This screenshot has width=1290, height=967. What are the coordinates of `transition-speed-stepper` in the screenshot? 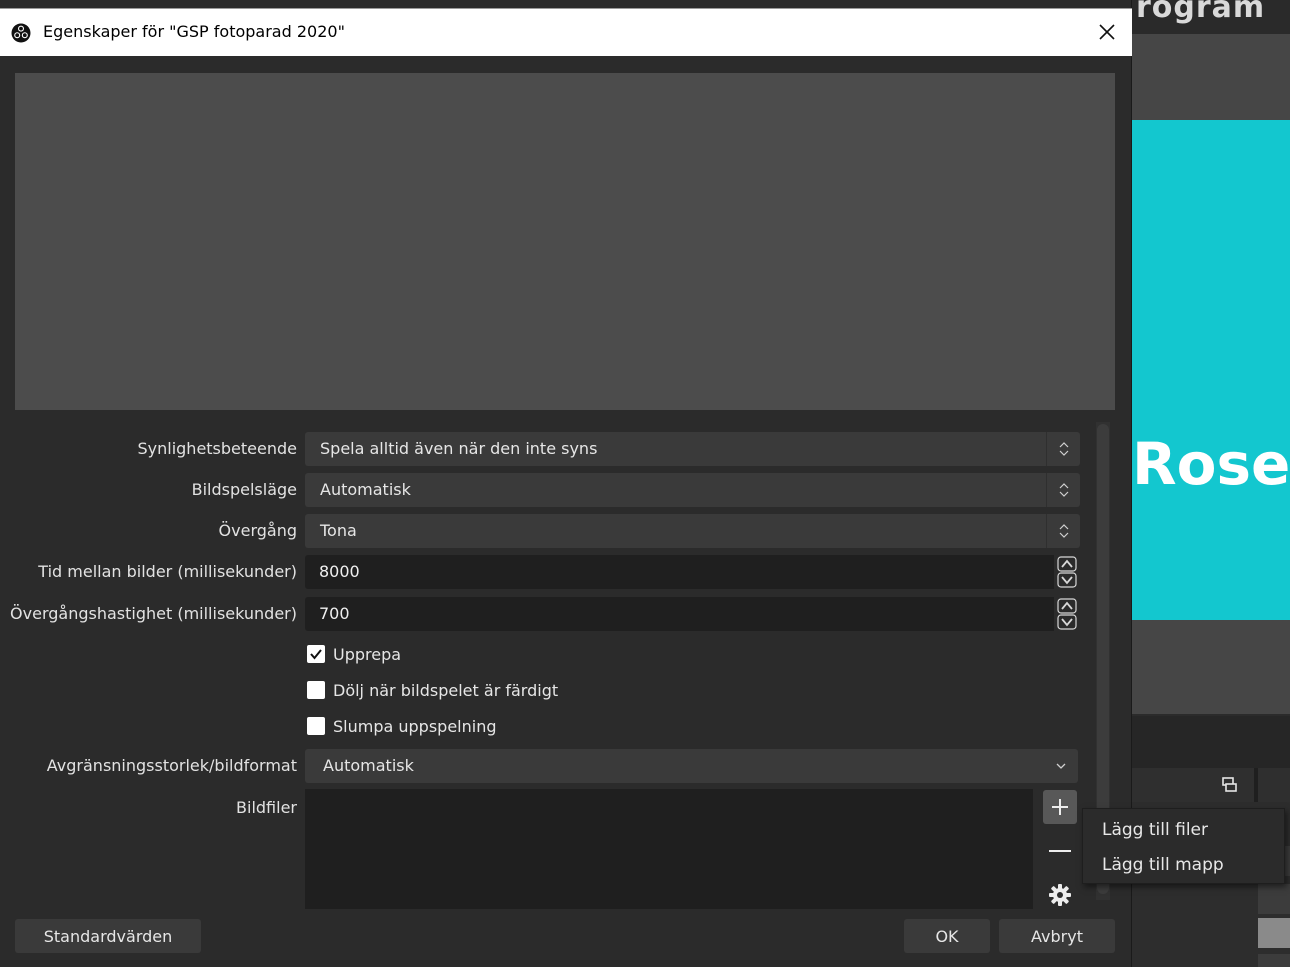 It's located at (1067, 614).